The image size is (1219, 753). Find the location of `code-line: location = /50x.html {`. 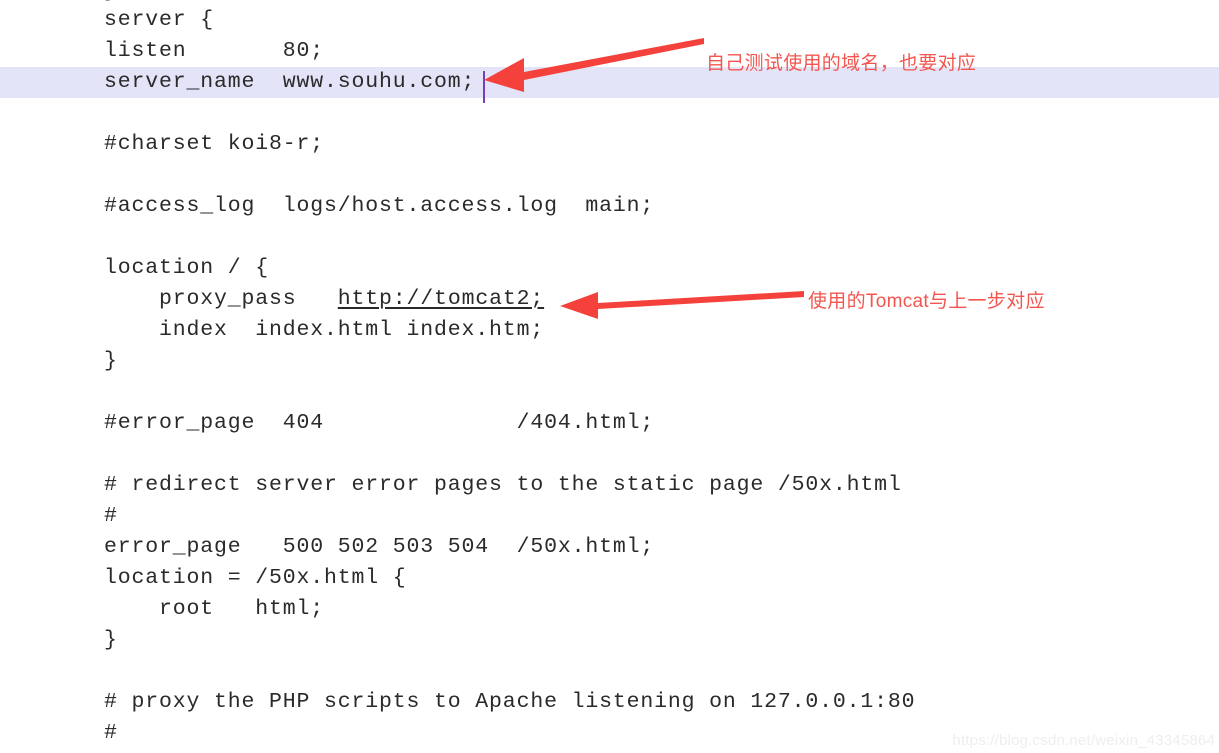

code-line: location = /50x.html { is located at coordinates (609, 578).